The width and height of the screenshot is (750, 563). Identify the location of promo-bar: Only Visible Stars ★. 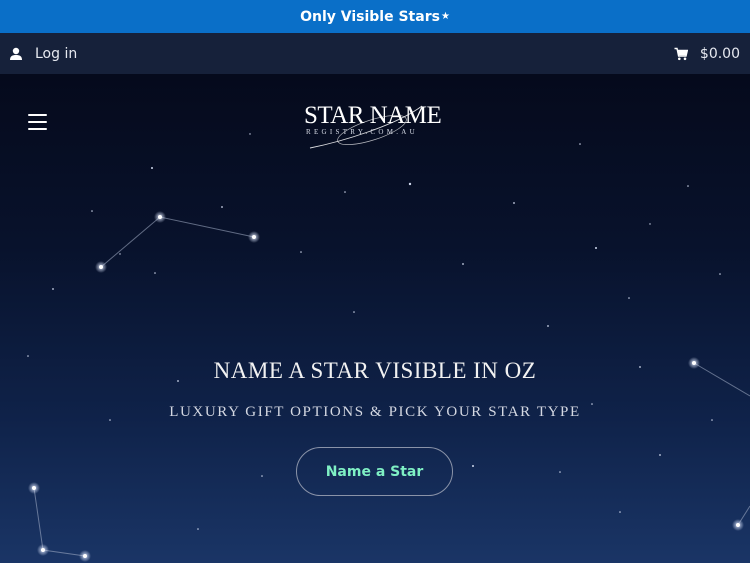
(375, 16).